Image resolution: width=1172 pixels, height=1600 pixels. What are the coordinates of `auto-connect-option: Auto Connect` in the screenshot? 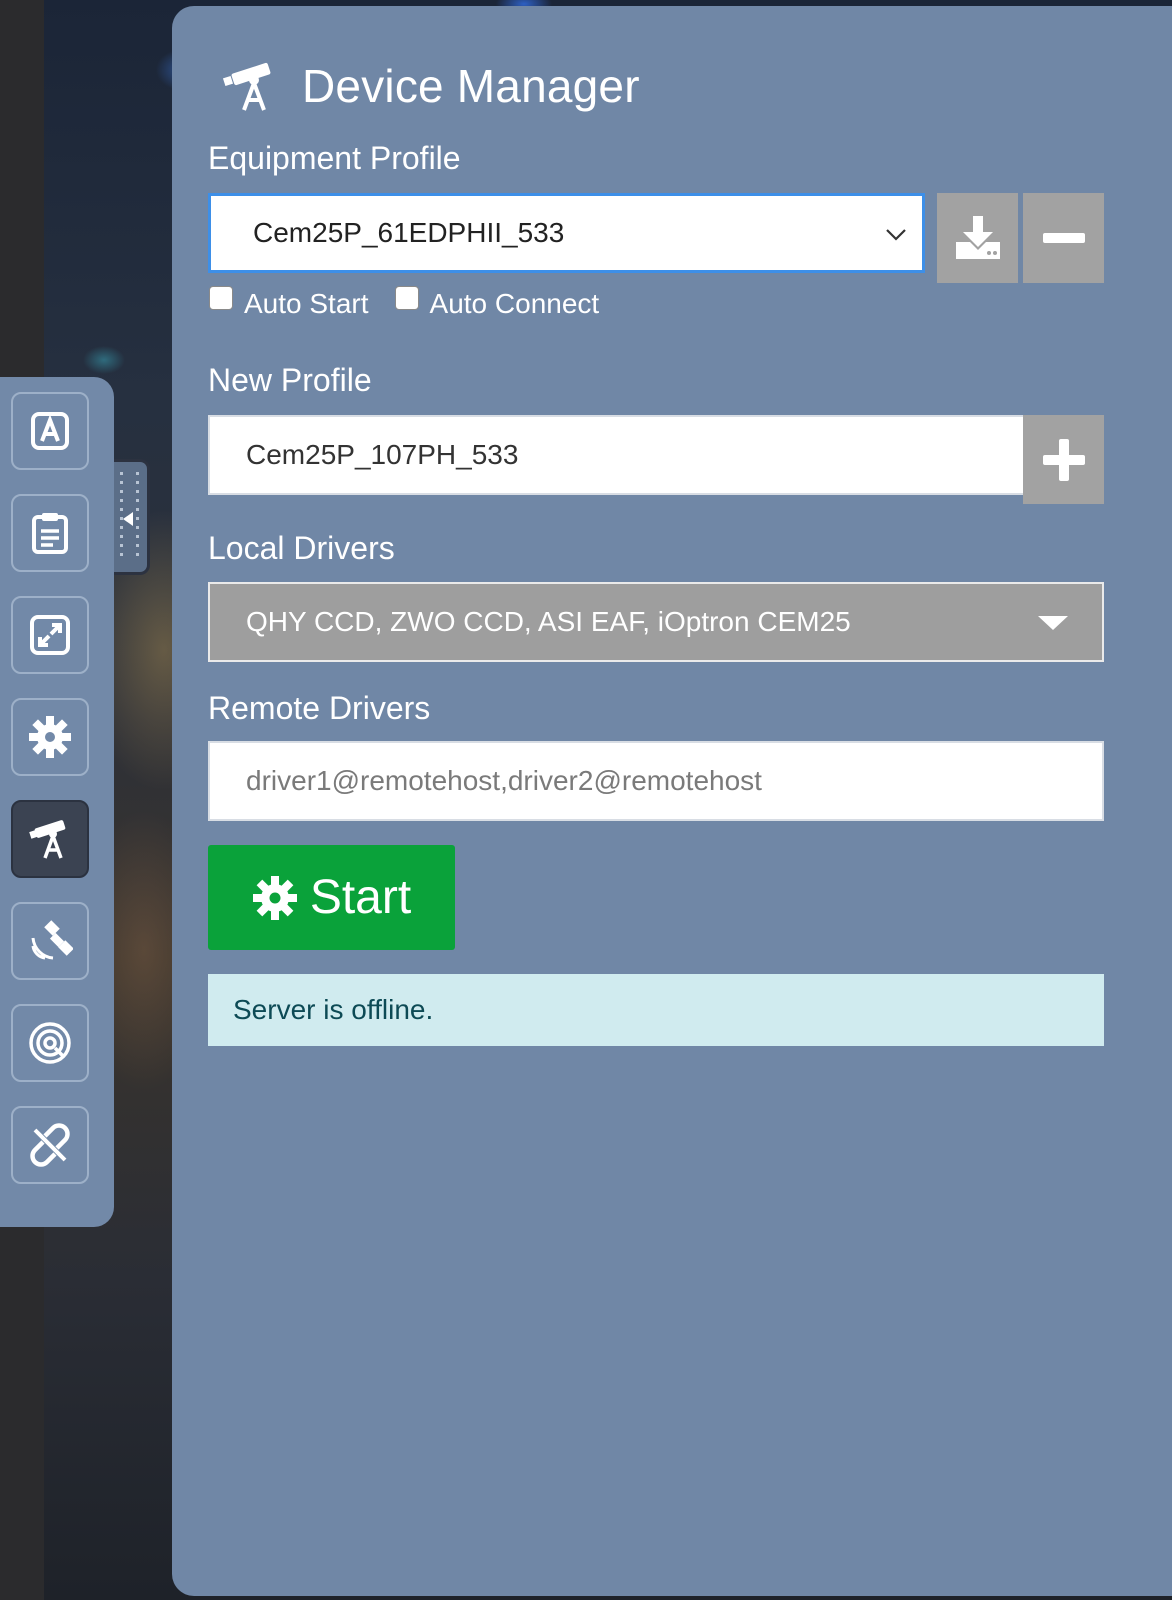 It's located at (497, 303).